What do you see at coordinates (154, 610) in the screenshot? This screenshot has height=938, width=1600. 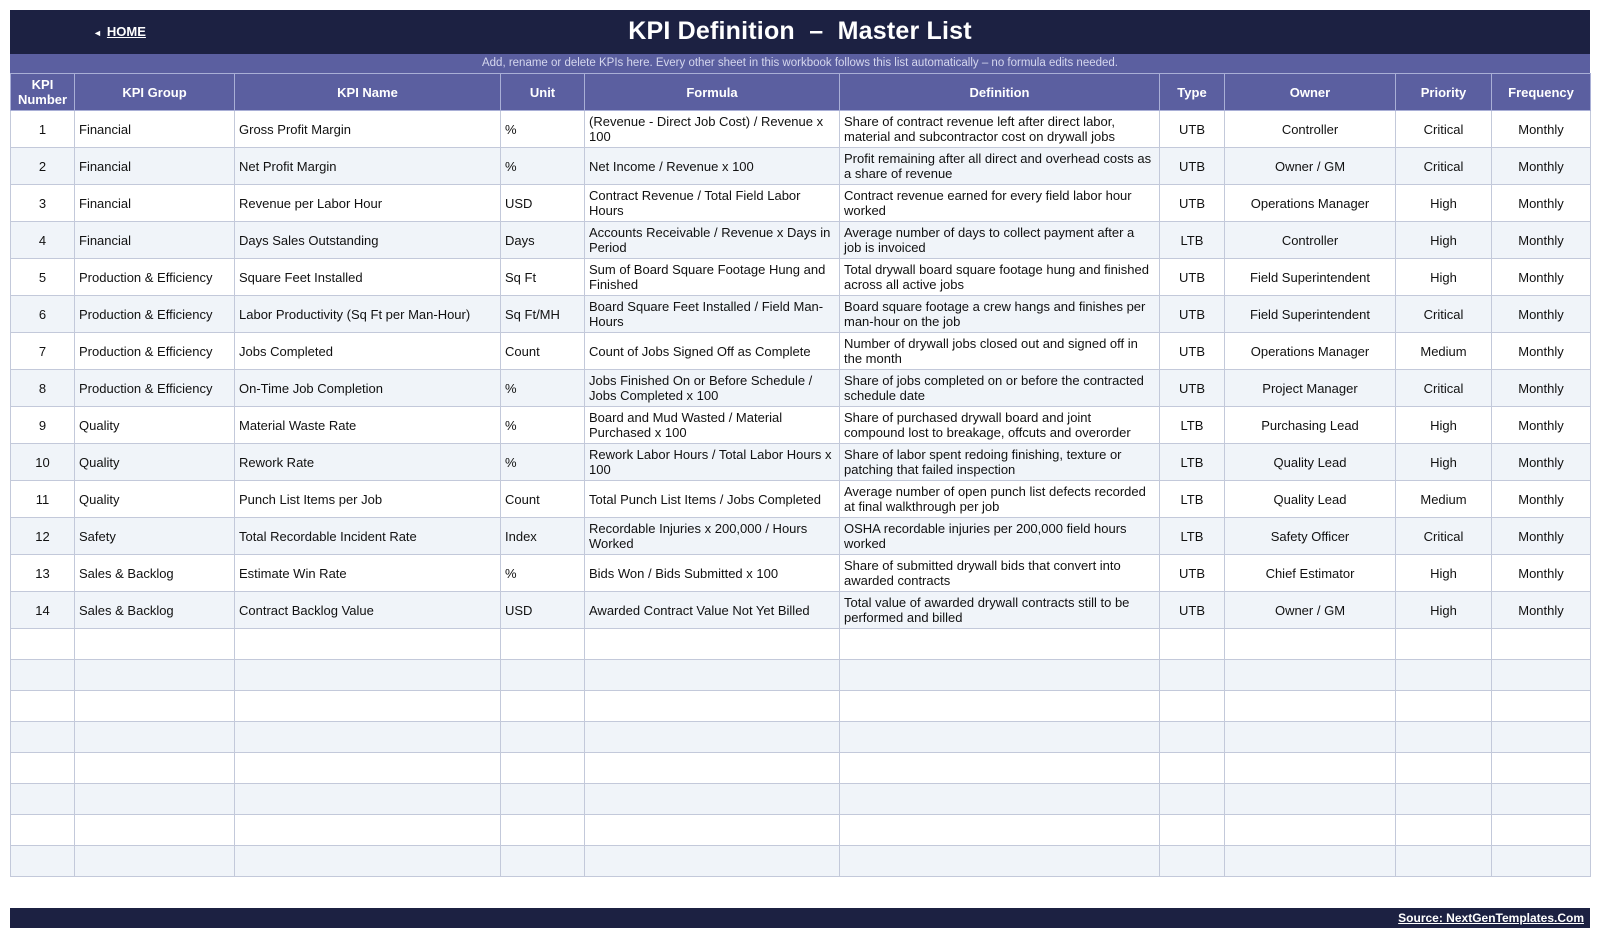 I see `cell-kpi-group: Sales & Backlog` at bounding box center [154, 610].